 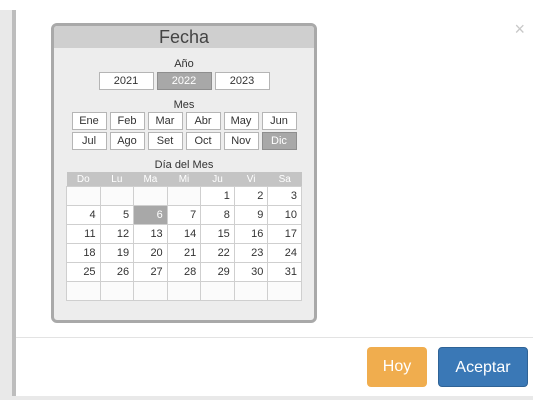 I want to click on day-cell-26: 26, so click(x=117, y=272).